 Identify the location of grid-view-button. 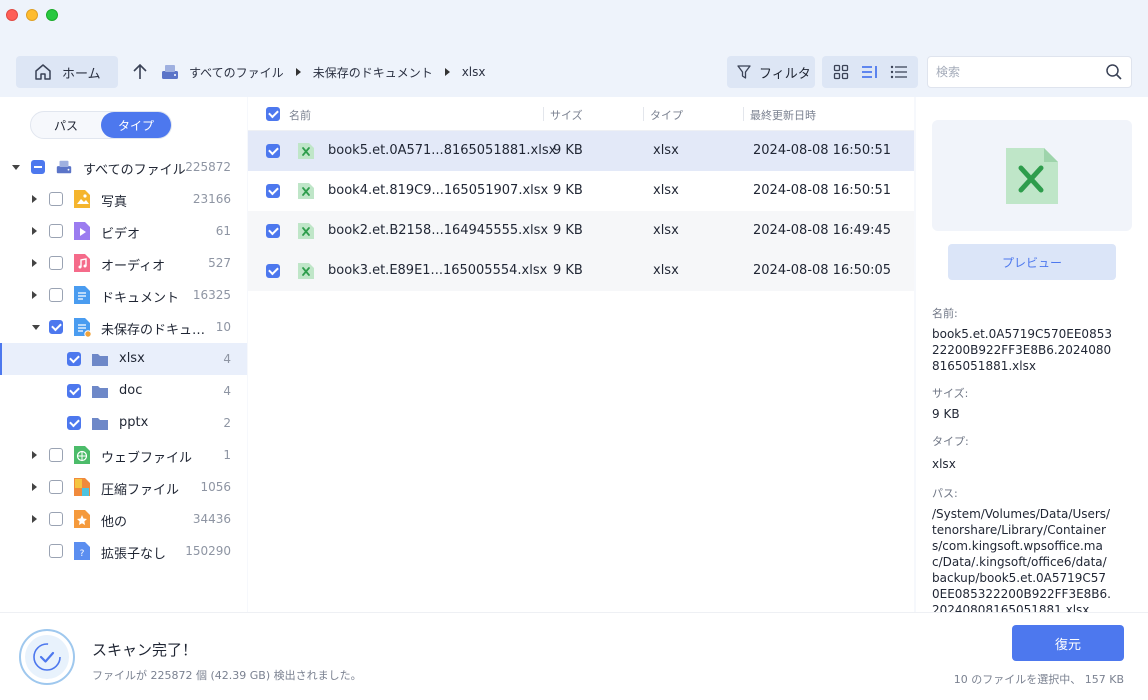
(841, 72).